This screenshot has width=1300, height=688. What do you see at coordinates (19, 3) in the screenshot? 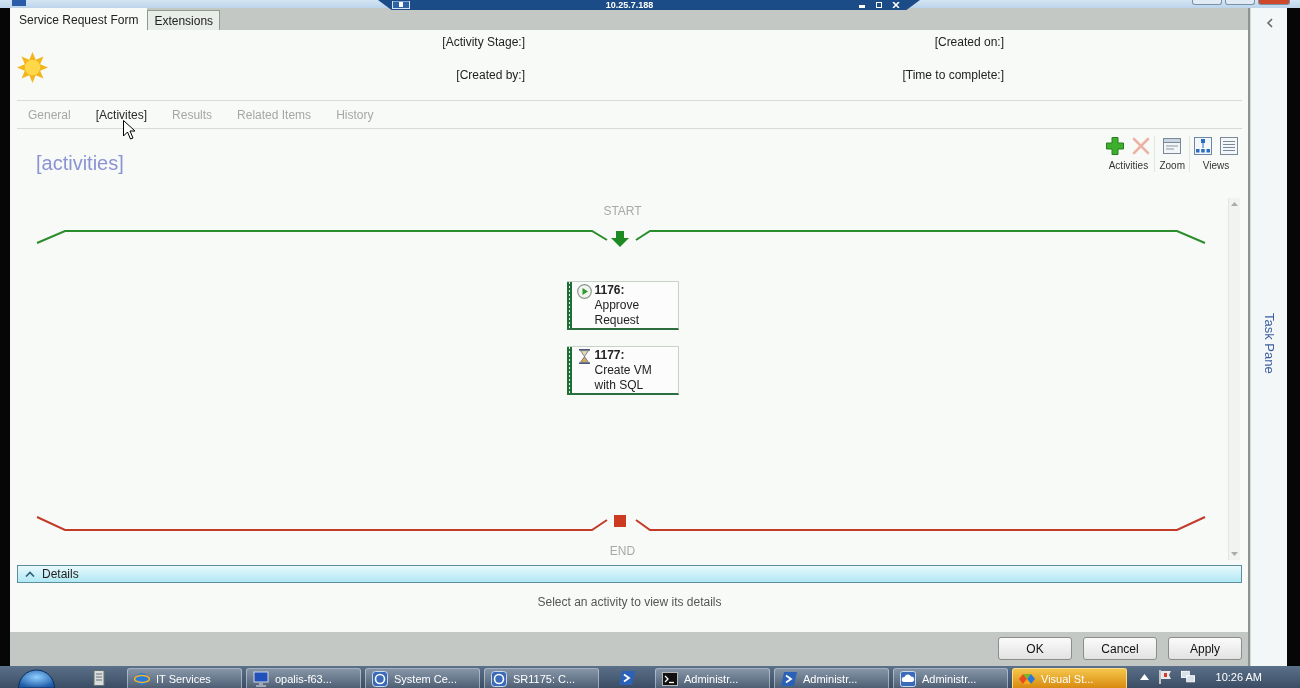
I see `app-icon` at bounding box center [19, 3].